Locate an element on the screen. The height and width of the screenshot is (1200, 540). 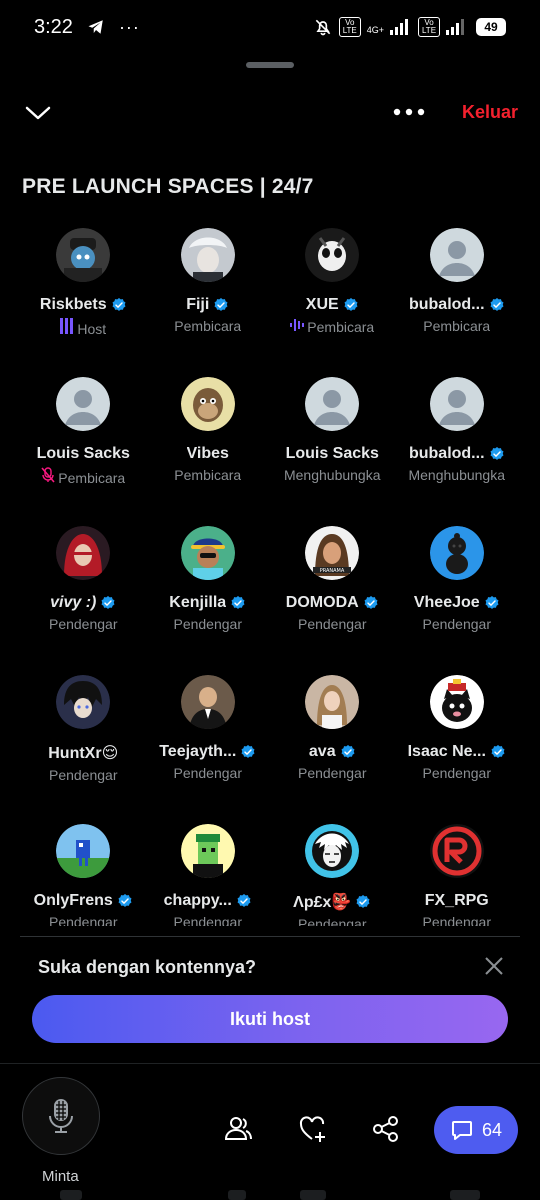
participant-card: ava Pendengar is located at coordinates (332, 741).